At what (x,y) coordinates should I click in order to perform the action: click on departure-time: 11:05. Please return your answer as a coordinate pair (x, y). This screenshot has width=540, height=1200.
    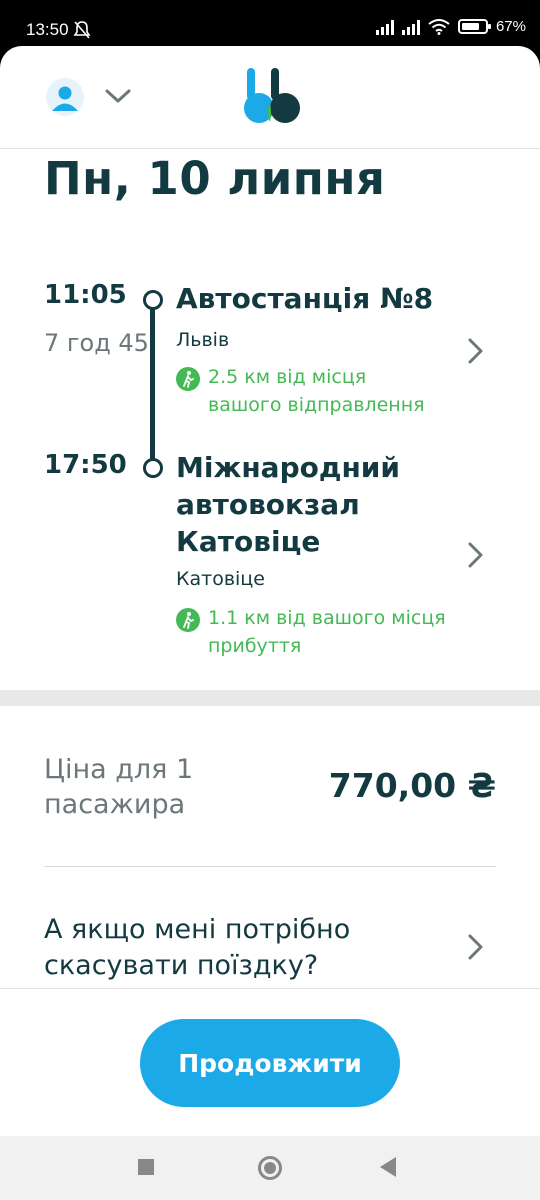
    Looking at the image, I should click on (85, 295).